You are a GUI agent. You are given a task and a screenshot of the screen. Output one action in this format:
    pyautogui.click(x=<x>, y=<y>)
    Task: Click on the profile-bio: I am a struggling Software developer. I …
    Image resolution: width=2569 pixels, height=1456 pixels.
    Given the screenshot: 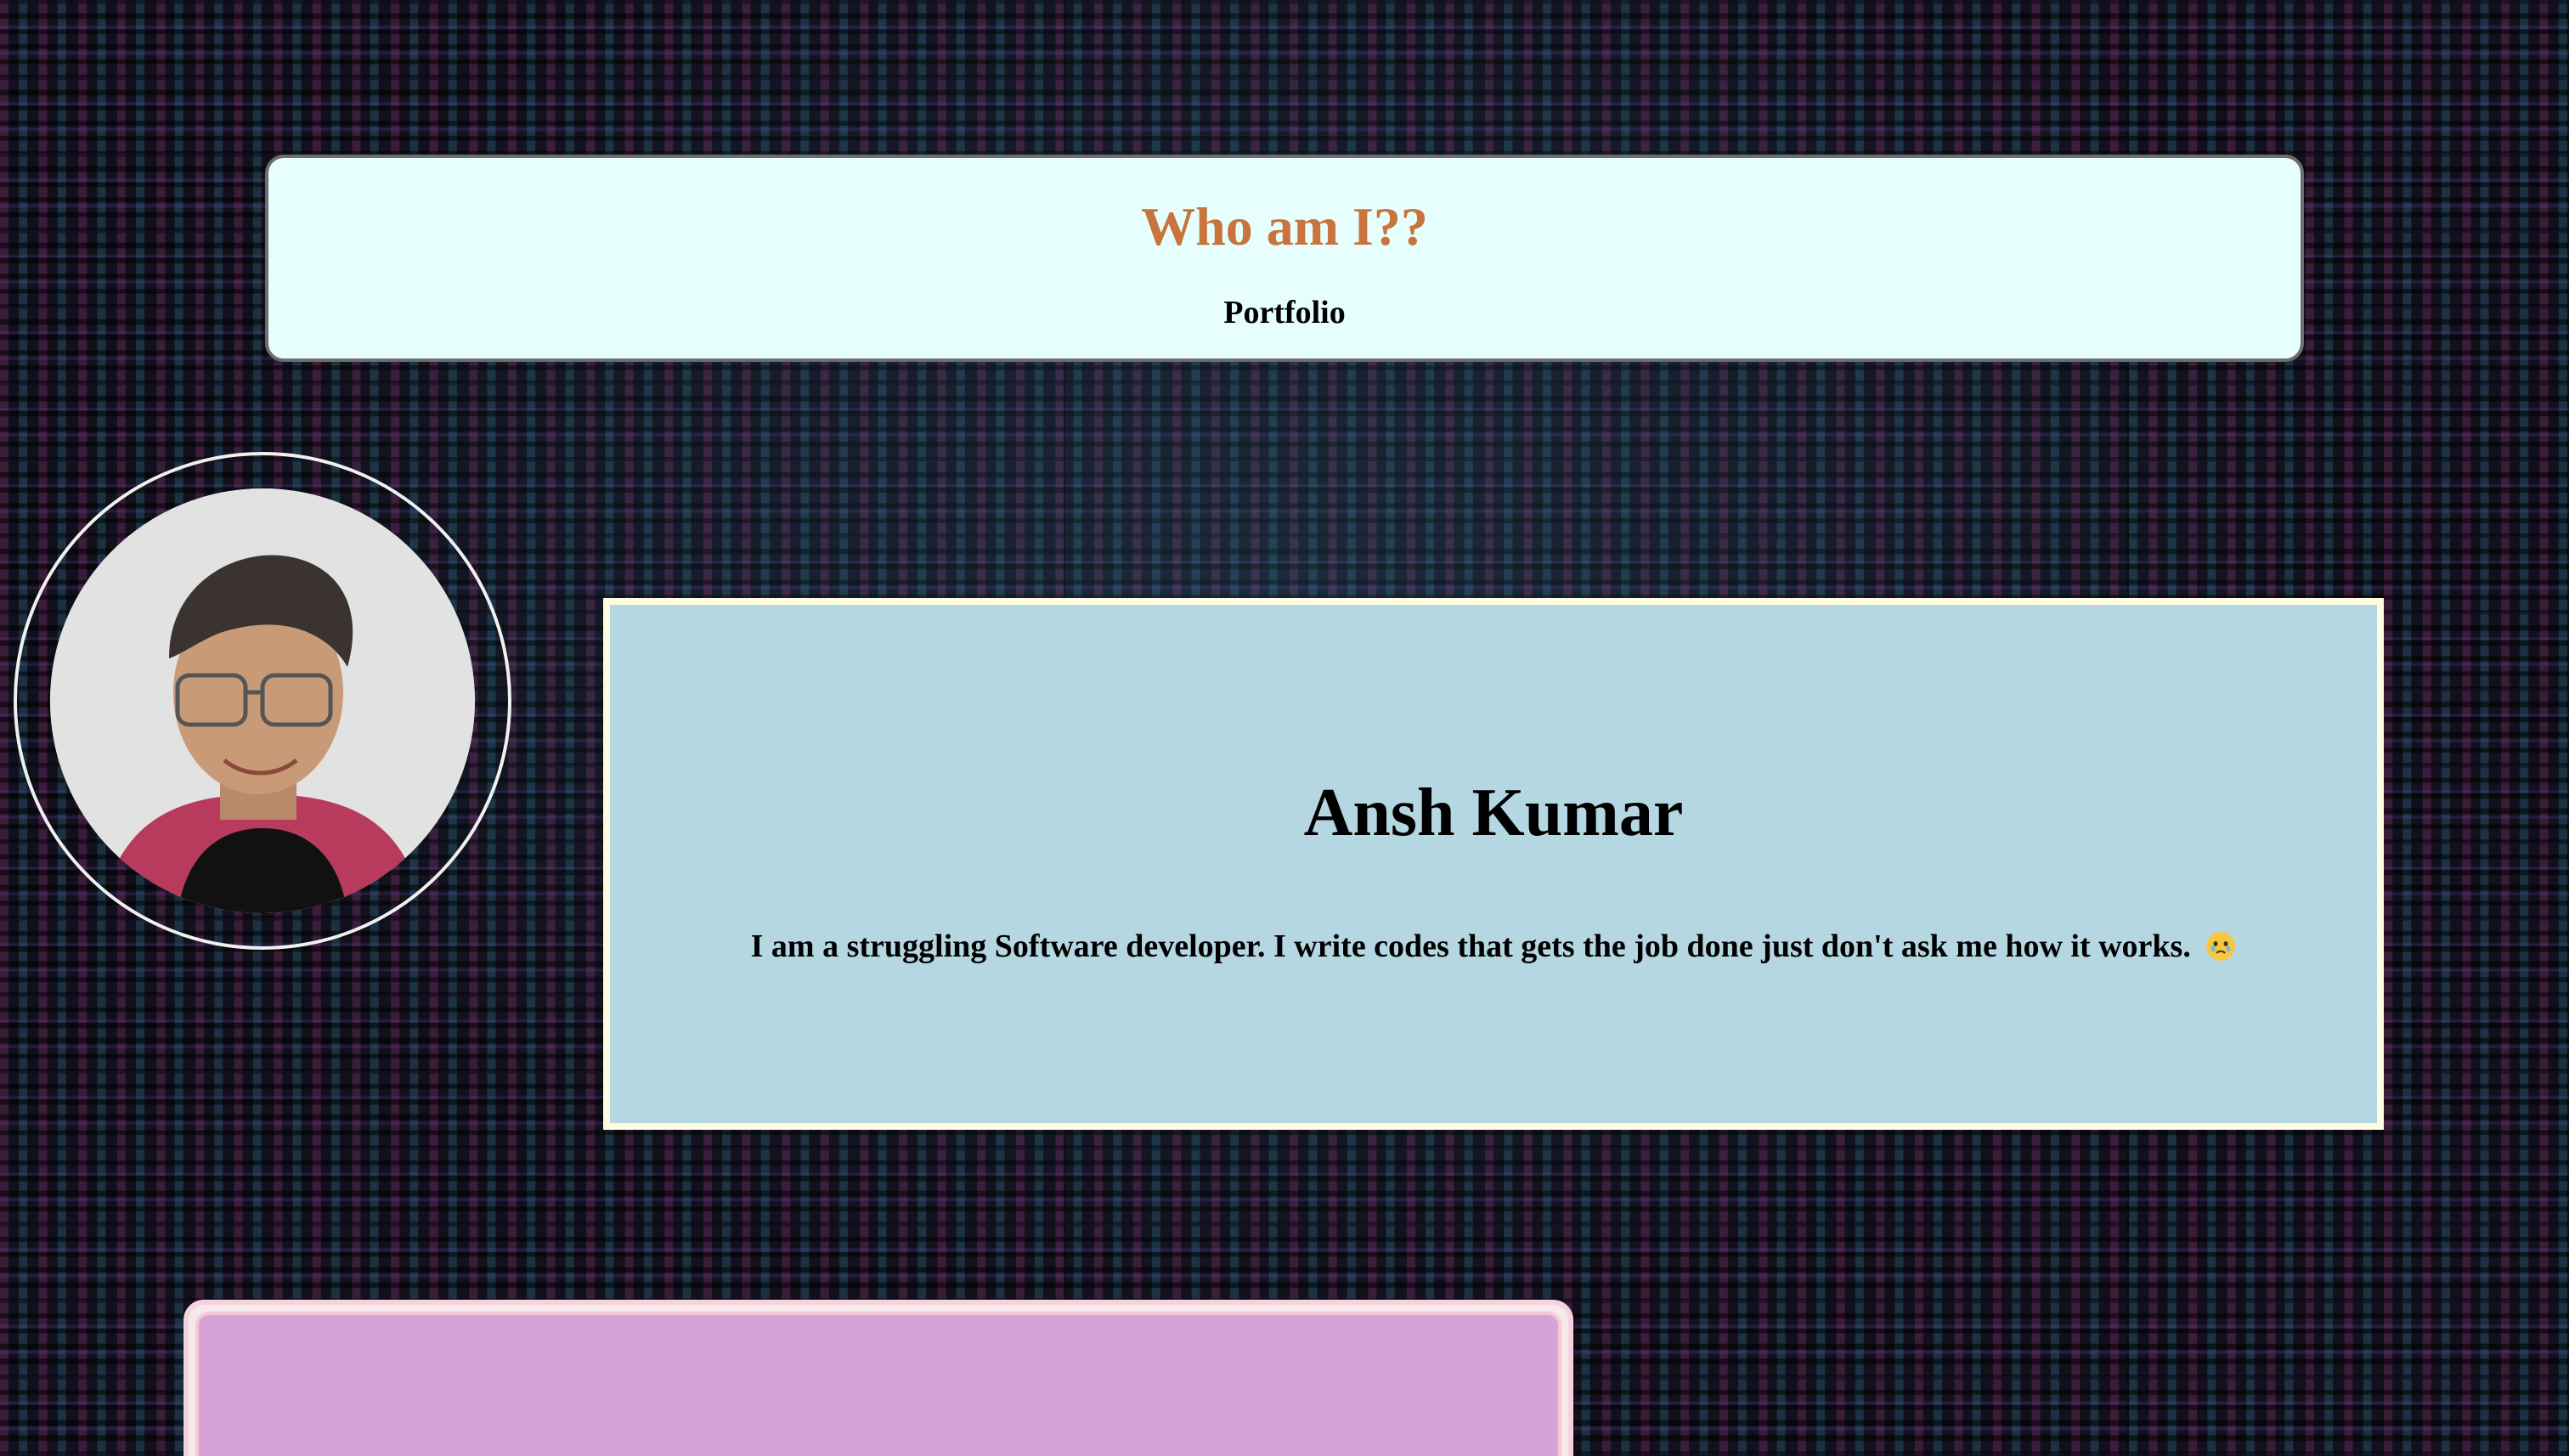 What is the action you would take?
    pyautogui.click(x=1494, y=947)
    